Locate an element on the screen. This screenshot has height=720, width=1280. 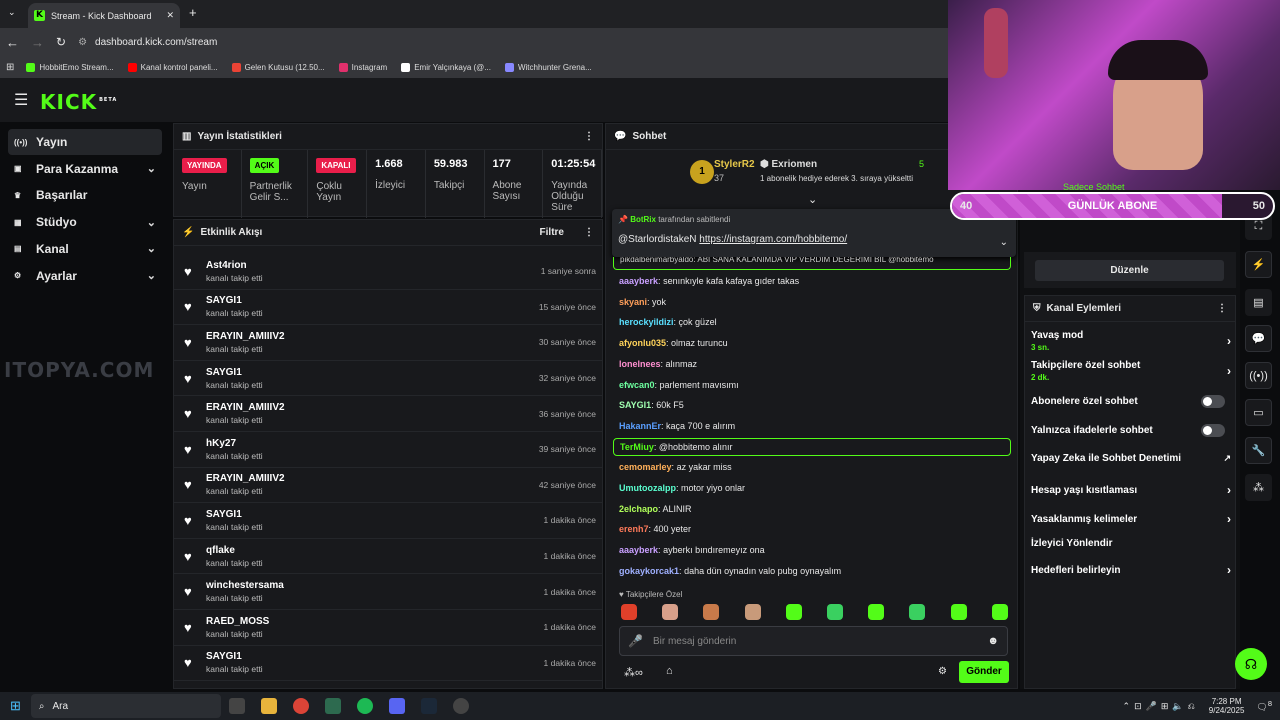
emoji-icon: ☻ is located at coordinates (993, 641).